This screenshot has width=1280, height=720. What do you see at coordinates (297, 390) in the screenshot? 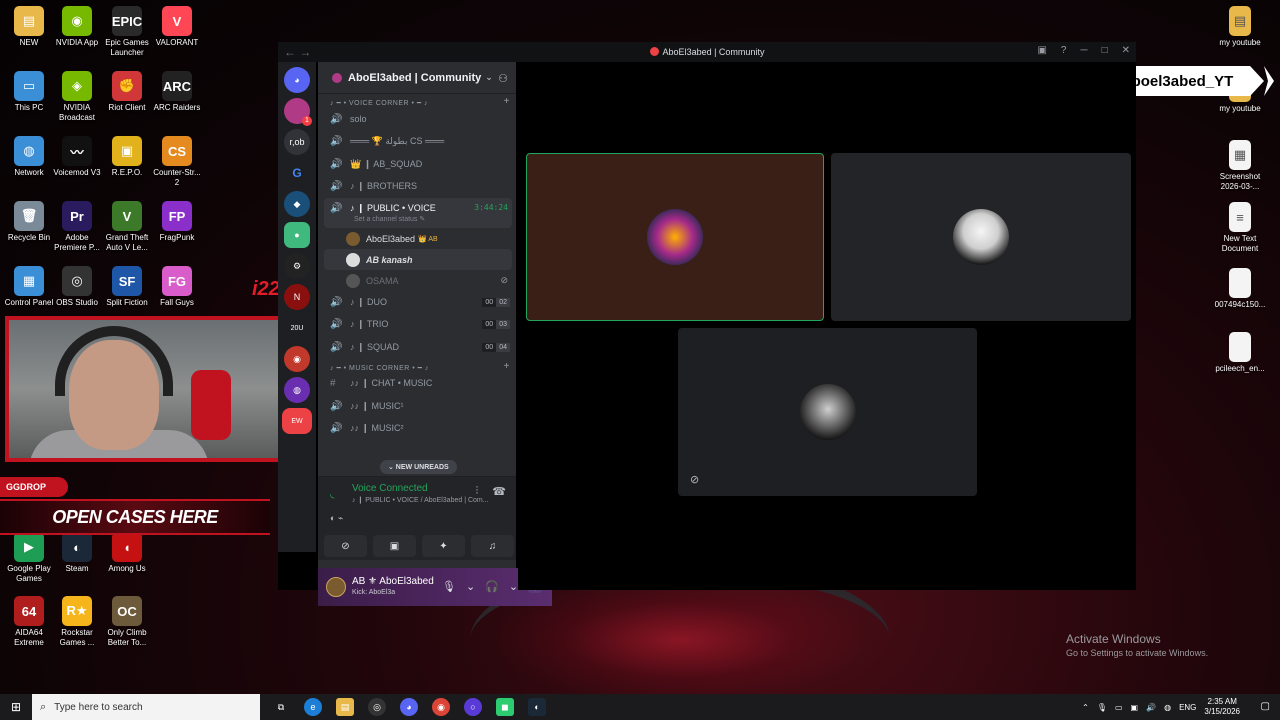
I see `server-icon-purple: ◍` at bounding box center [297, 390].